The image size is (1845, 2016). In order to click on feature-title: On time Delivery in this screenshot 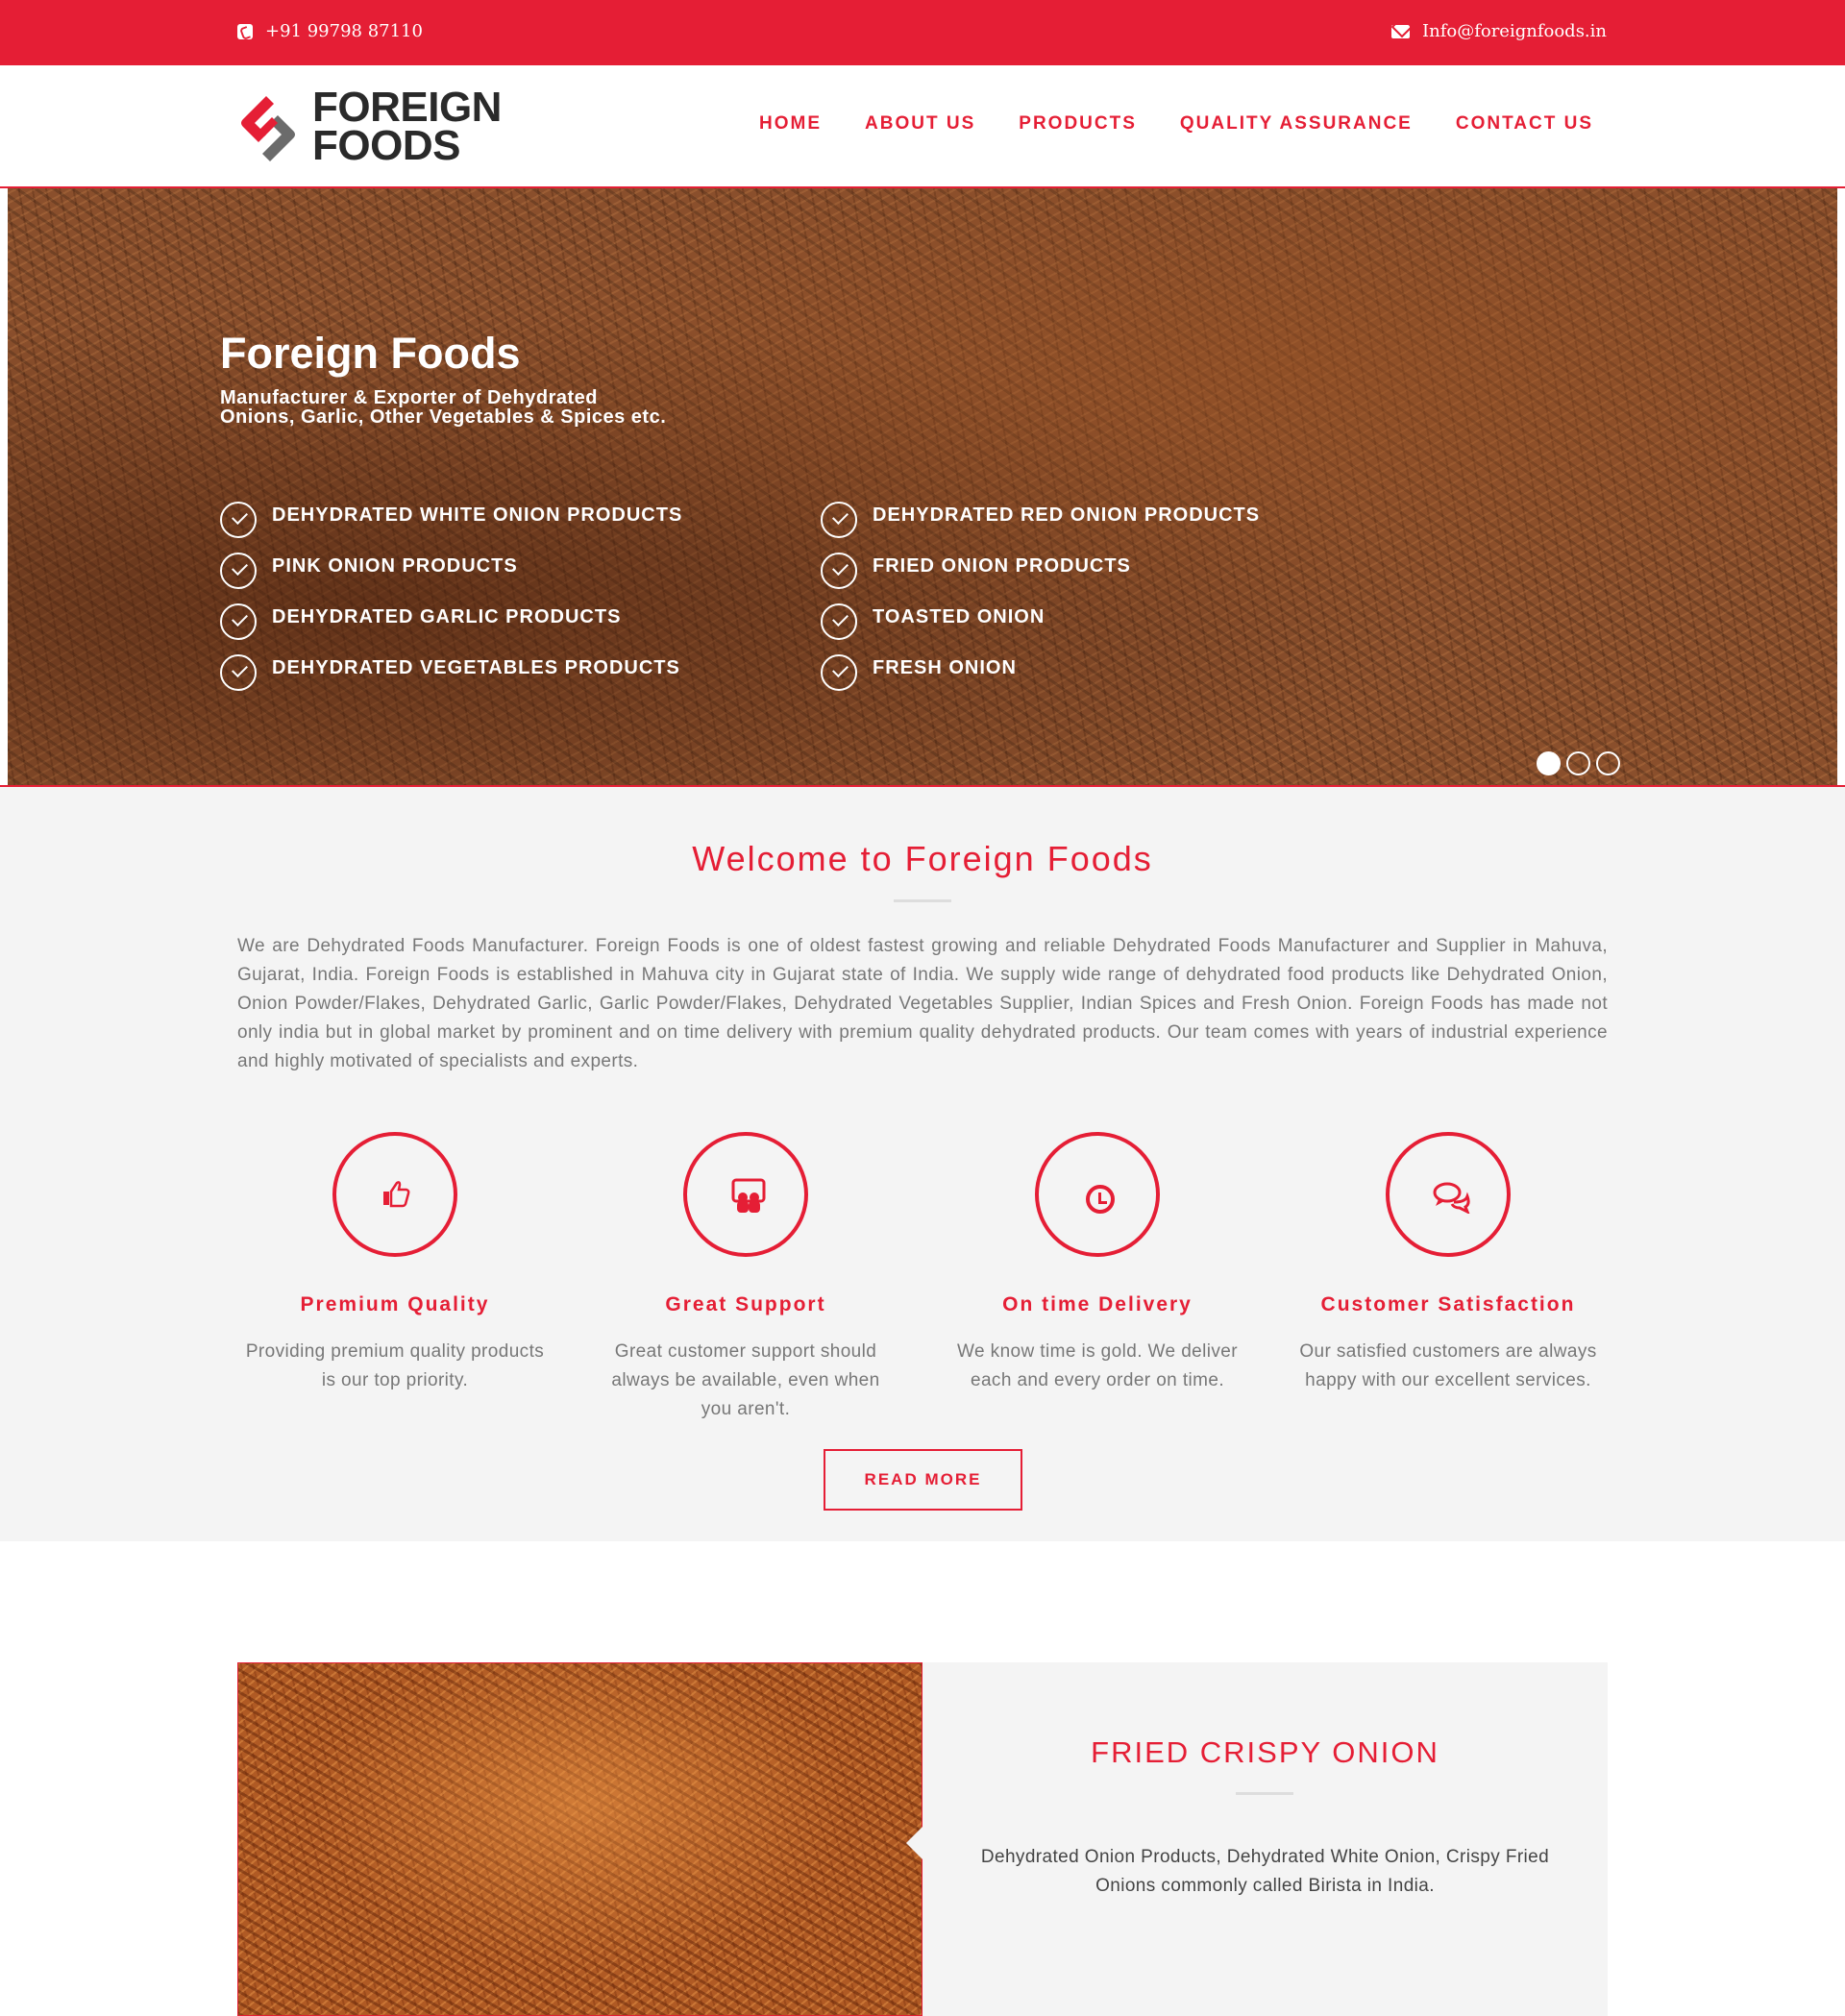, I will do `click(1098, 1304)`.